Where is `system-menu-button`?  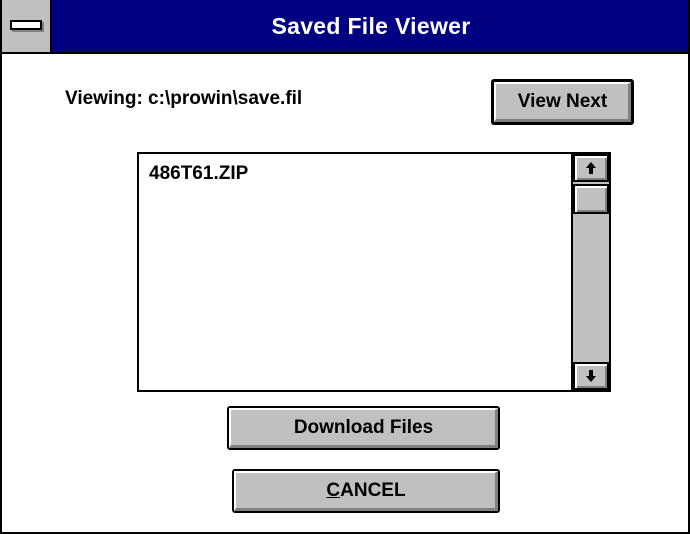
system-menu-button is located at coordinates (27, 26).